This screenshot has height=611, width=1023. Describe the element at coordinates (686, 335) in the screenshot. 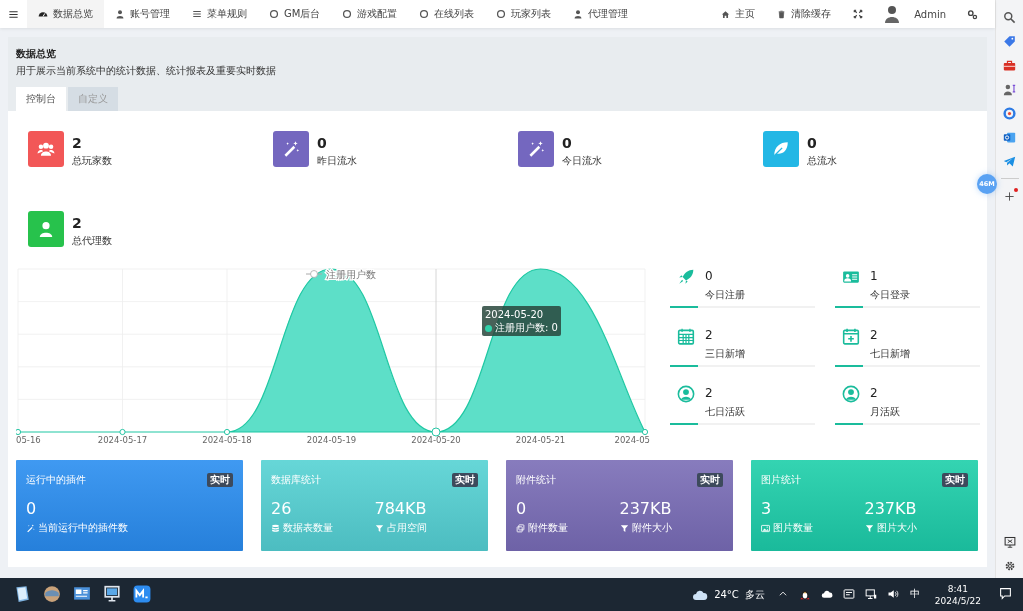

I see `calendar-icon` at that location.